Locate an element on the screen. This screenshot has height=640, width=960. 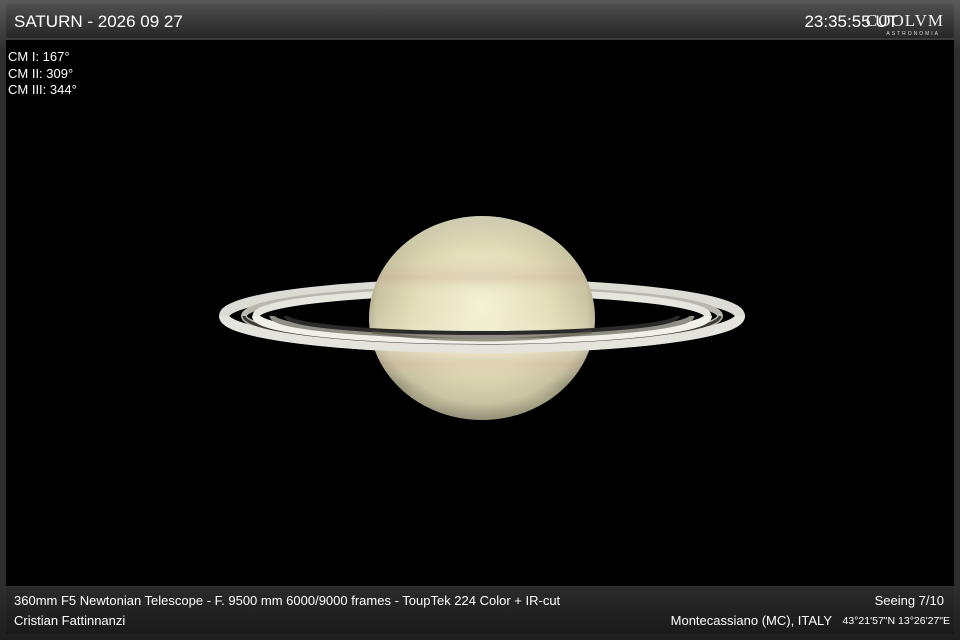
logo-text: COOLVM is located at coordinates (904, 20).